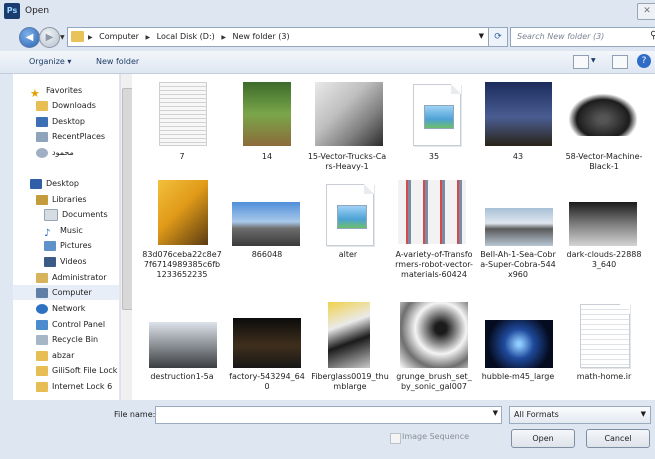  Describe the element at coordinates (51, 214) in the screenshot. I see `documents-icon` at that location.